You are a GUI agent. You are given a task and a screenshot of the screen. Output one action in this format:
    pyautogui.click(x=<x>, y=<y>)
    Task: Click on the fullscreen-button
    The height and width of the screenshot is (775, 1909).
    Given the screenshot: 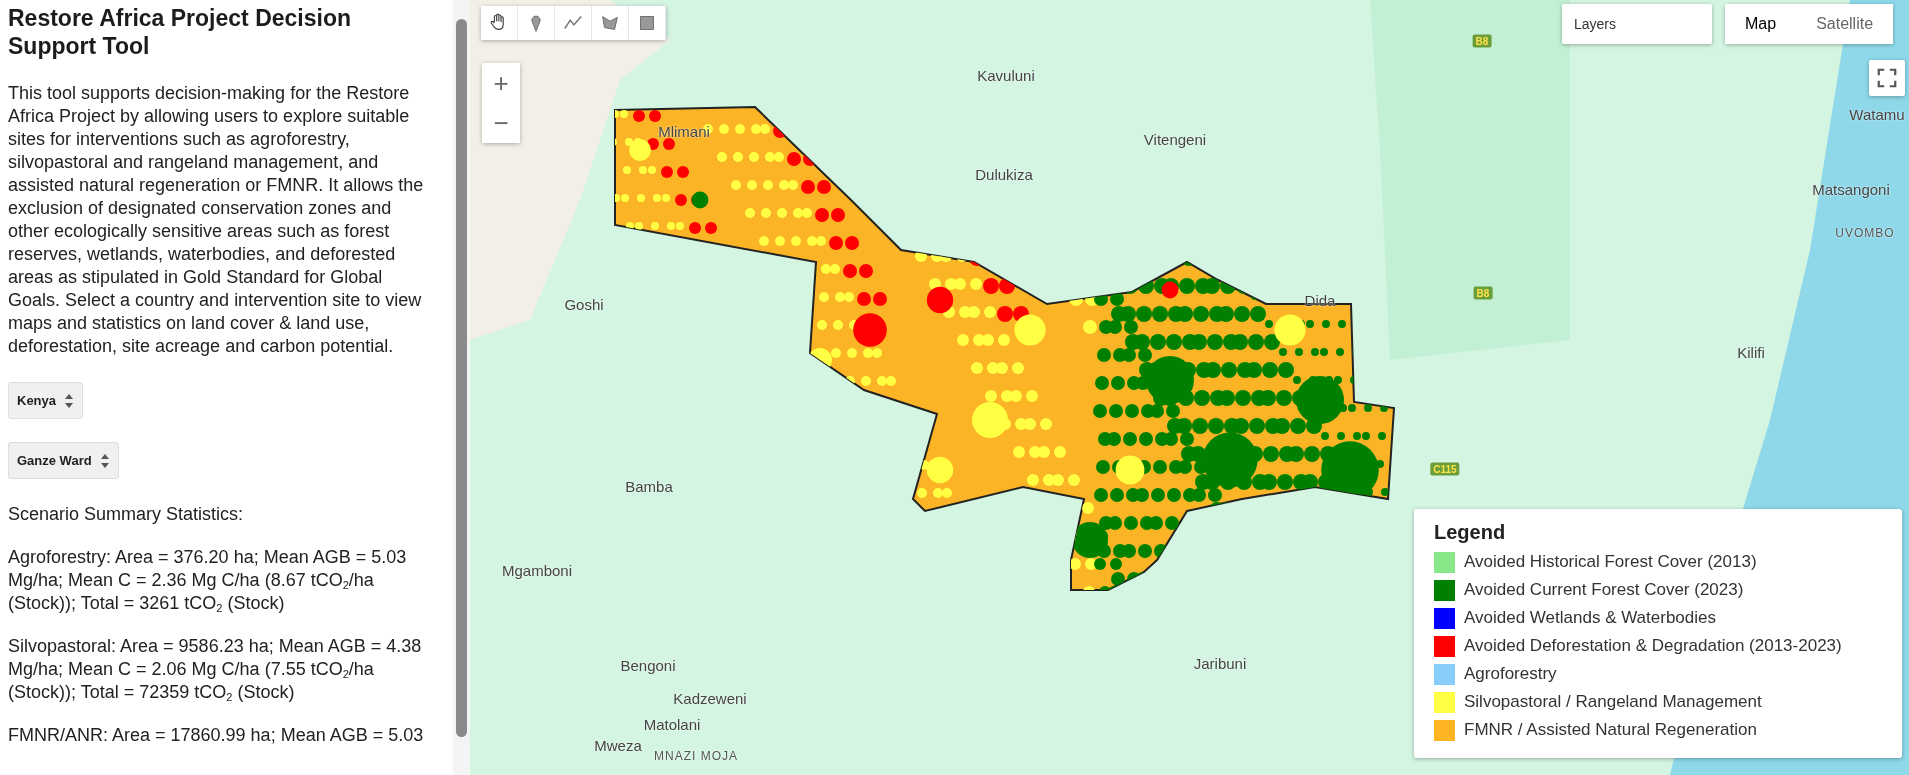 What is the action you would take?
    pyautogui.click(x=1887, y=78)
    